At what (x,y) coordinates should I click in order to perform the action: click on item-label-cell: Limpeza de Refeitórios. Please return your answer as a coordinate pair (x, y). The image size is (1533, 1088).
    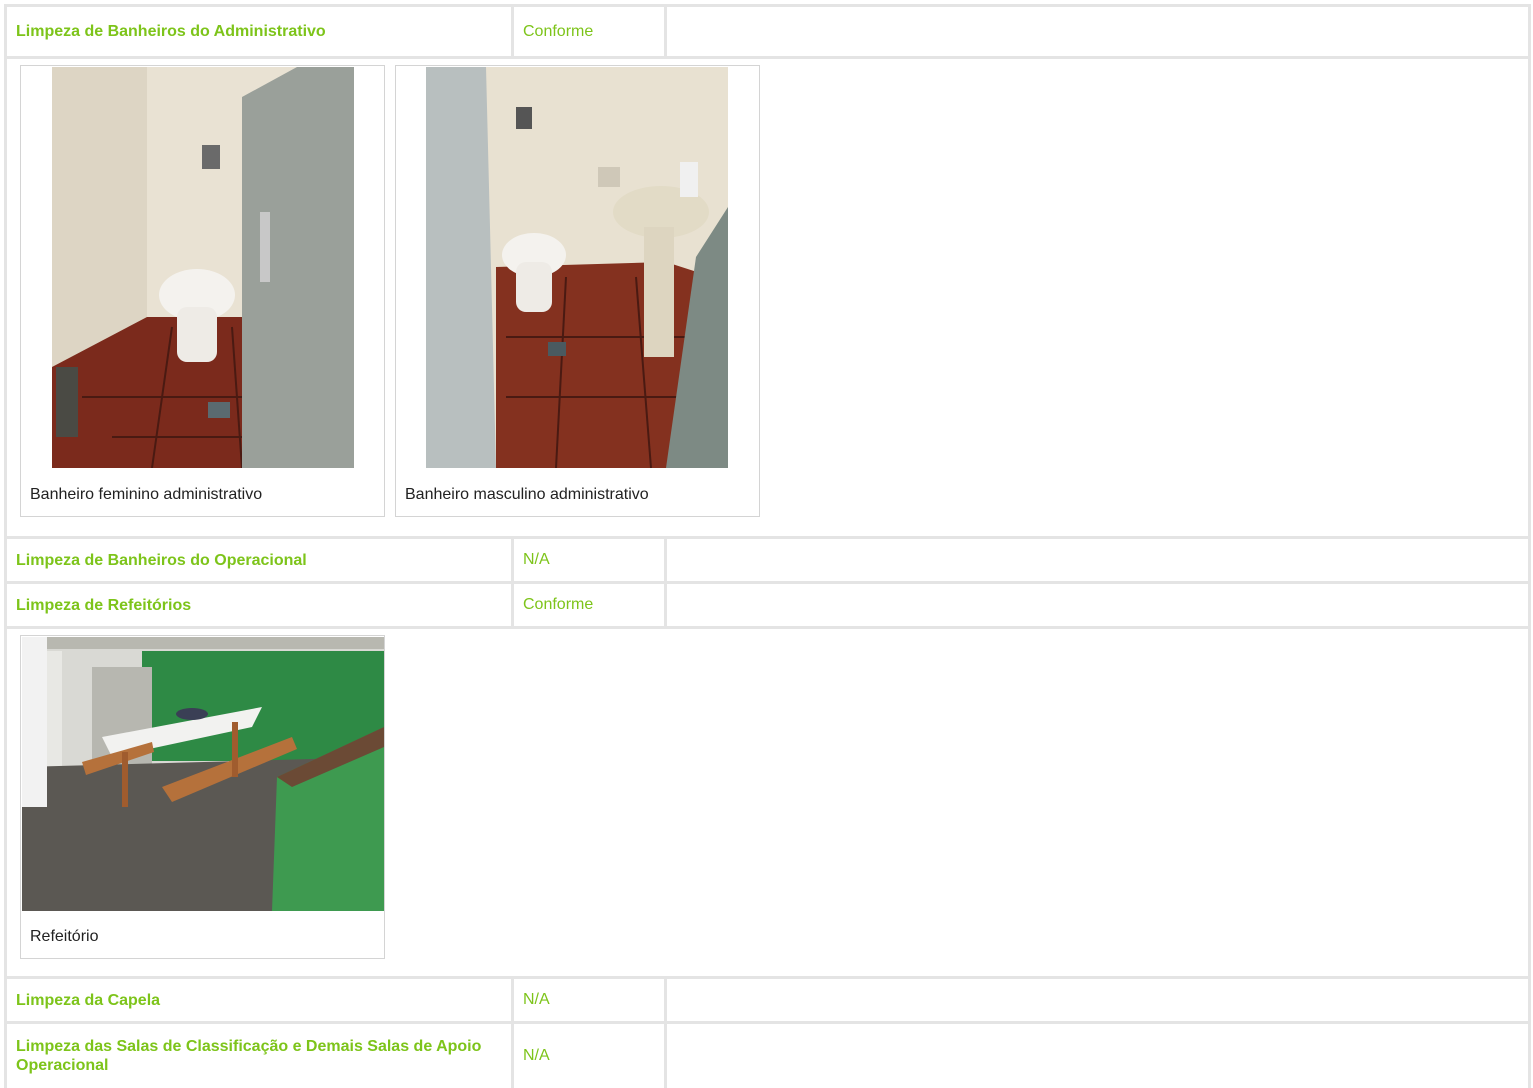
    Looking at the image, I should click on (259, 605).